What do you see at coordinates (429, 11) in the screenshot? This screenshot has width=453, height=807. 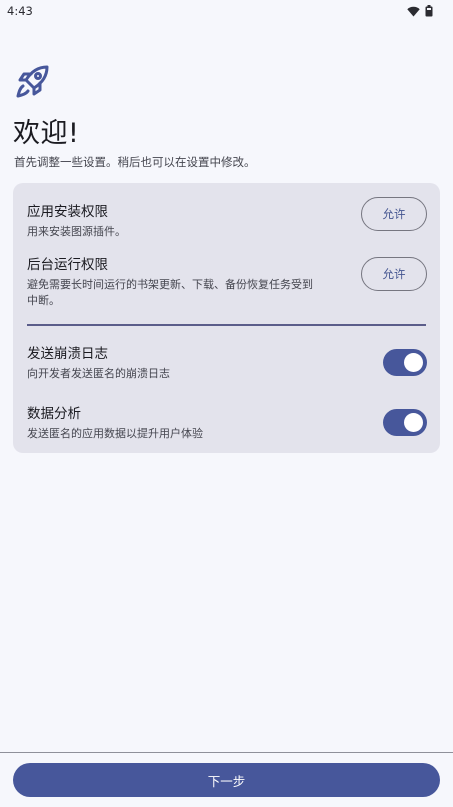 I see `battery-icon` at bounding box center [429, 11].